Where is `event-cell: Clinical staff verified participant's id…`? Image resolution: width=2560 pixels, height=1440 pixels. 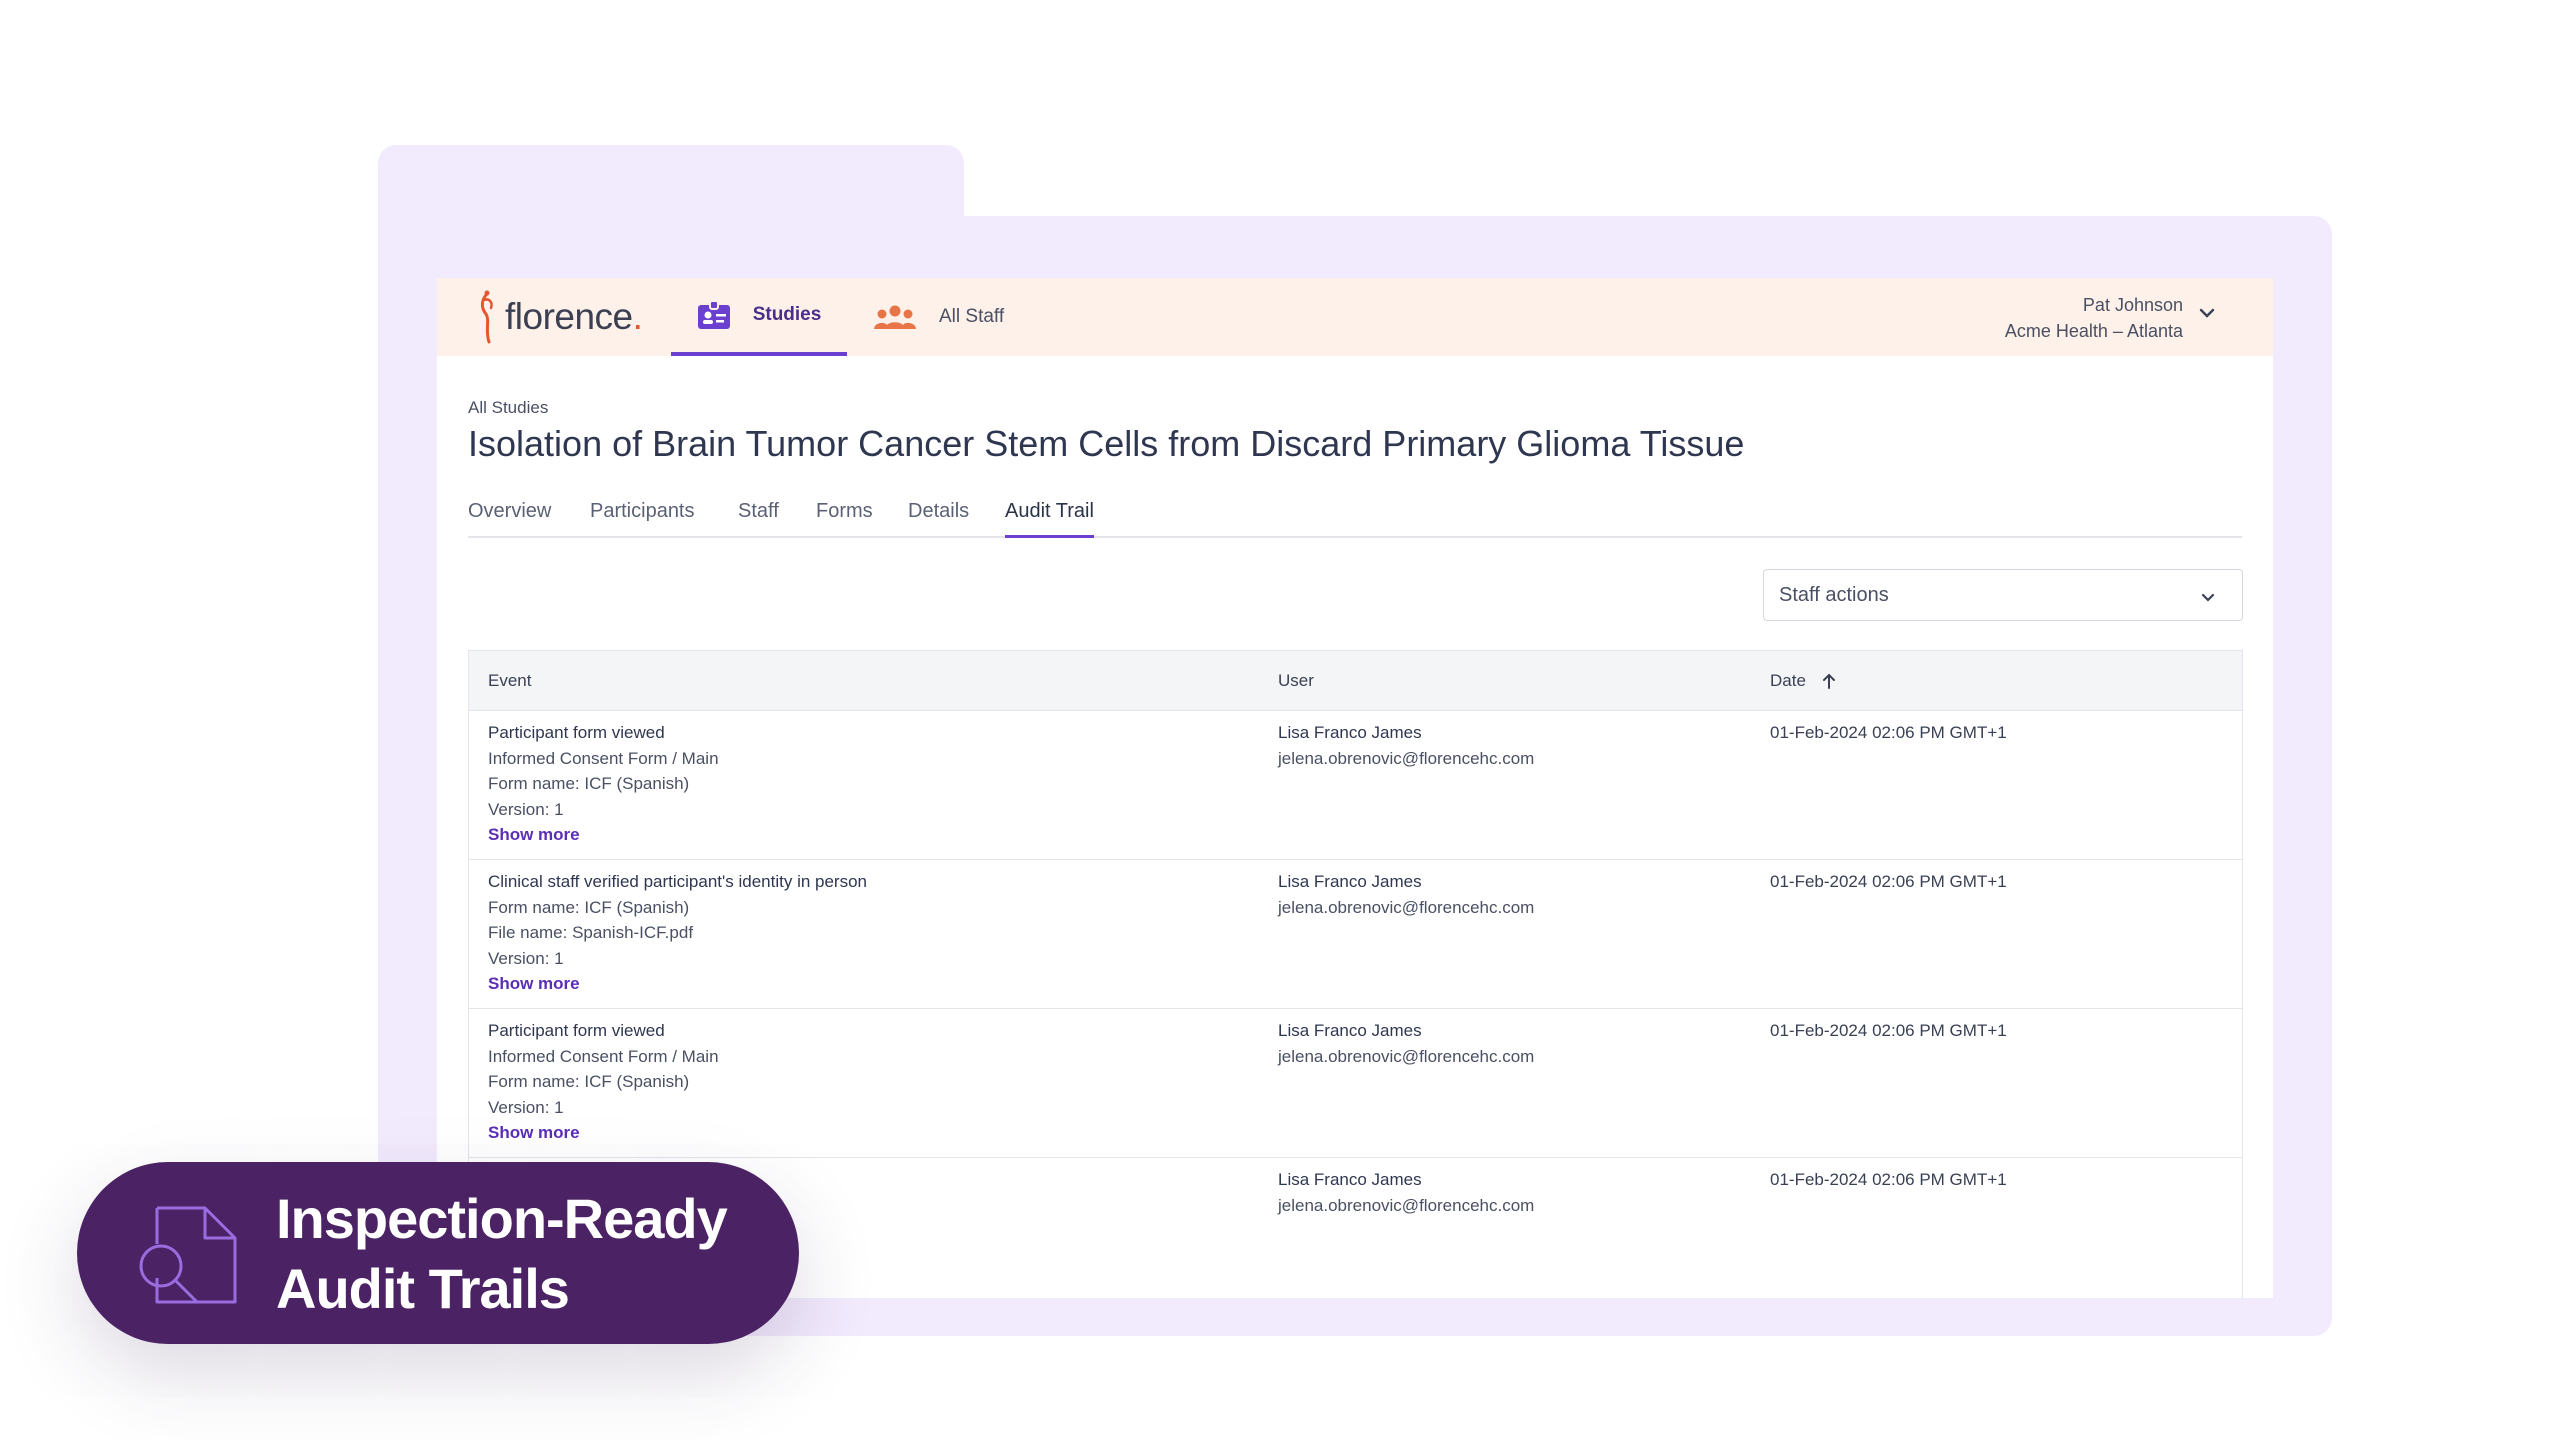 event-cell: Clinical staff verified participant's id… is located at coordinates (868, 933).